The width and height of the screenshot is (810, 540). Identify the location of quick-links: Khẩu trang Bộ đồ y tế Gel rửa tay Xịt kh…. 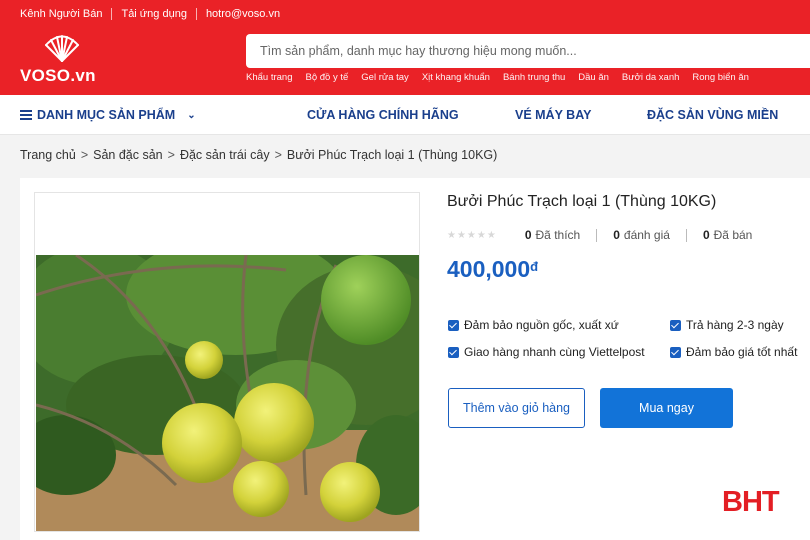
(504, 77).